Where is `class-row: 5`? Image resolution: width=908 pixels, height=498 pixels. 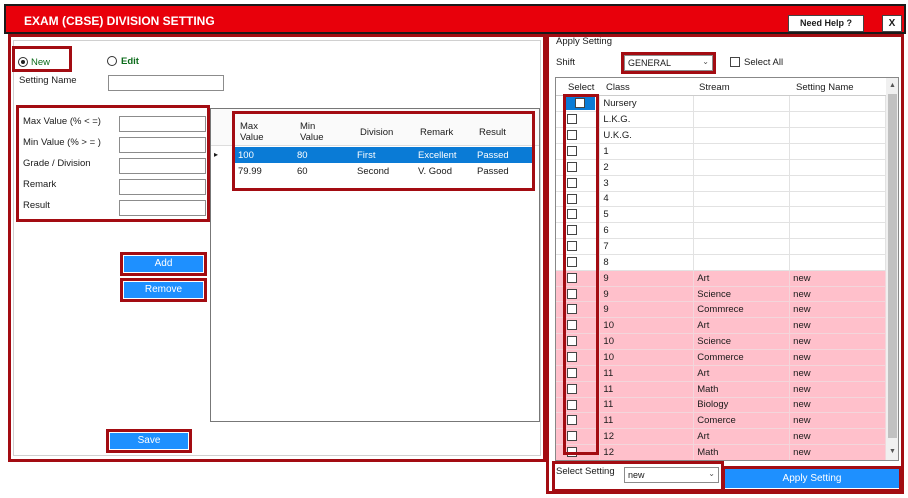 class-row: 5 is located at coordinates (721, 215).